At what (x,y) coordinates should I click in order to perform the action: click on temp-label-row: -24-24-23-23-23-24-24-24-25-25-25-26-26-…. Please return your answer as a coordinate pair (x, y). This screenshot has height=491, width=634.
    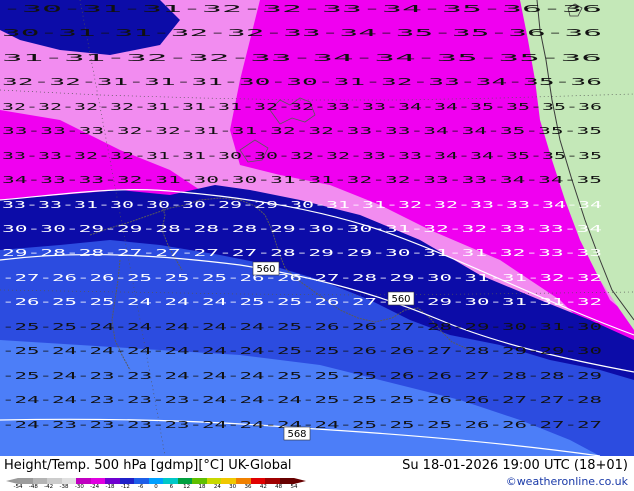
    Looking at the image, I should click on (302, 400).